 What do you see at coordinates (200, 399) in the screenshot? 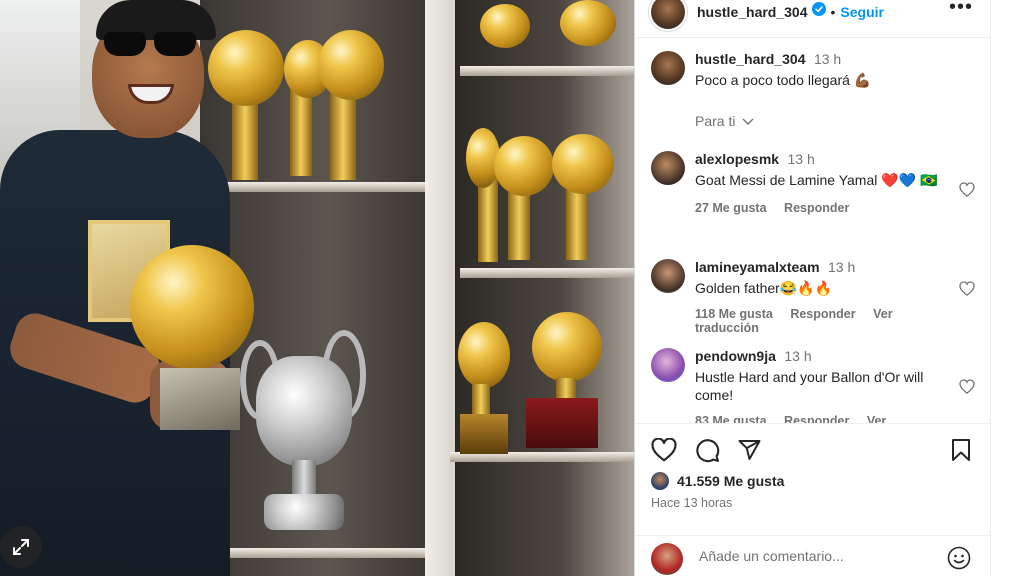
I see `held-trophy-base` at bounding box center [200, 399].